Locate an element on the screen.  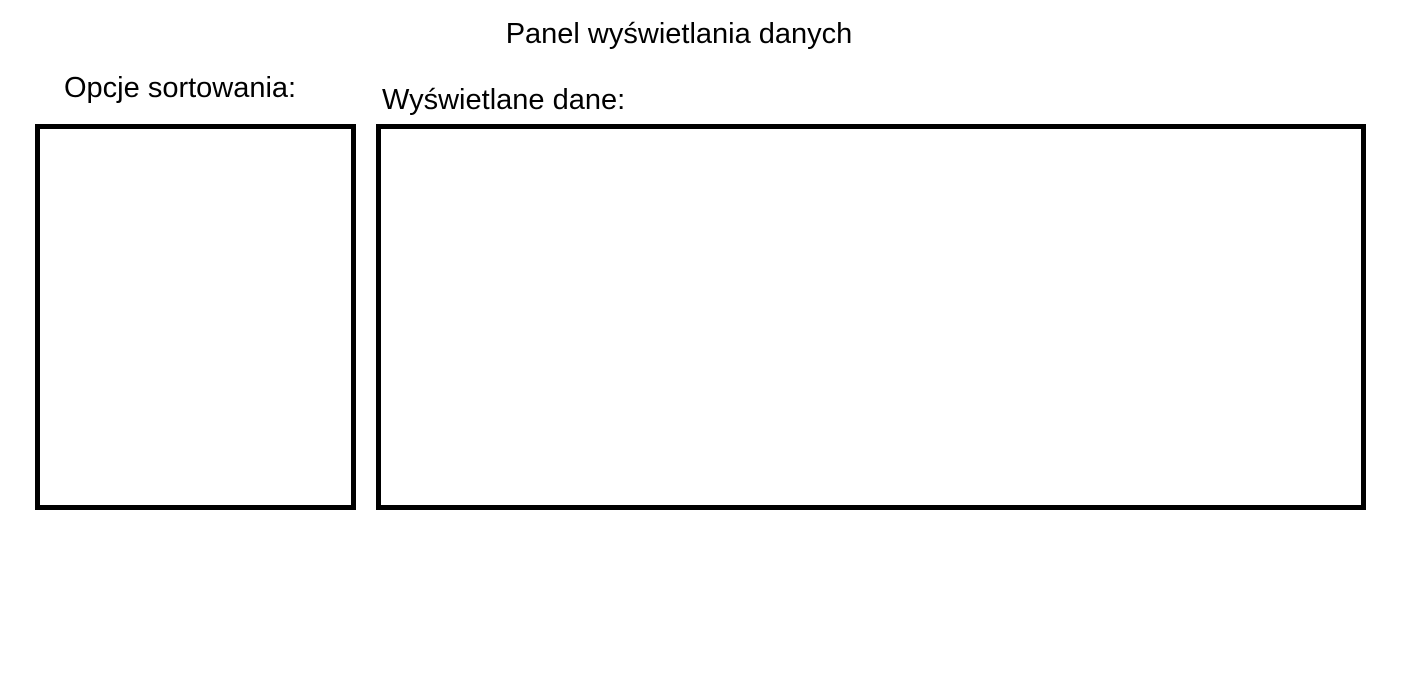
sort-options-panel is located at coordinates (195, 317).